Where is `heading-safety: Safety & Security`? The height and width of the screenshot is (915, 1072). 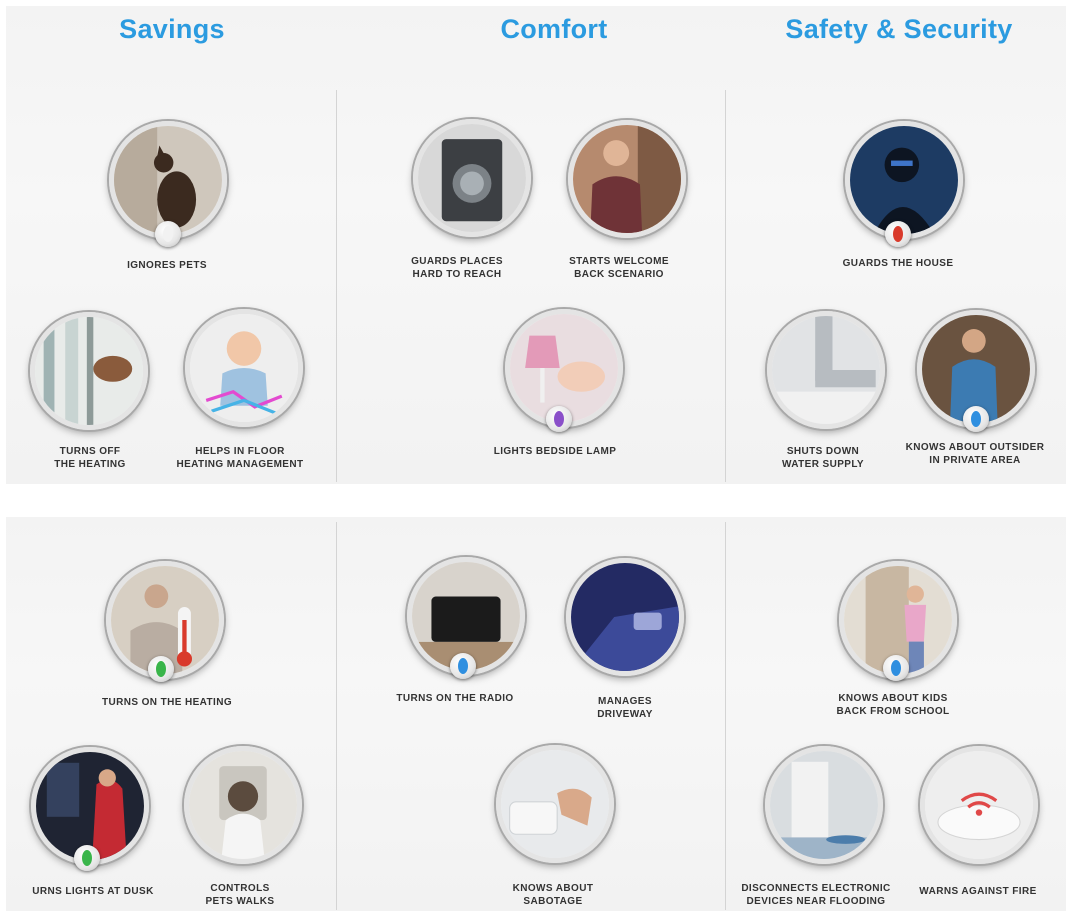 heading-safety: Safety & Security is located at coordinates (899, 29).